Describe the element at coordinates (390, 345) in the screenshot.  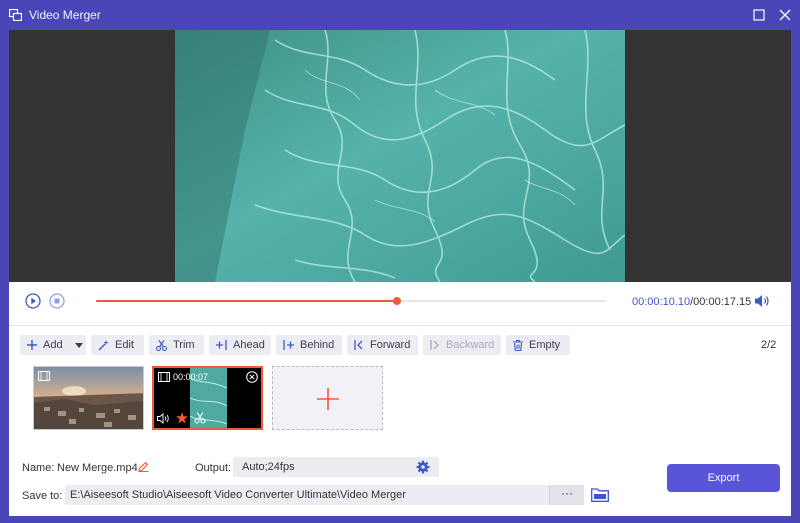
I see `forward-label: Forward` at that location.